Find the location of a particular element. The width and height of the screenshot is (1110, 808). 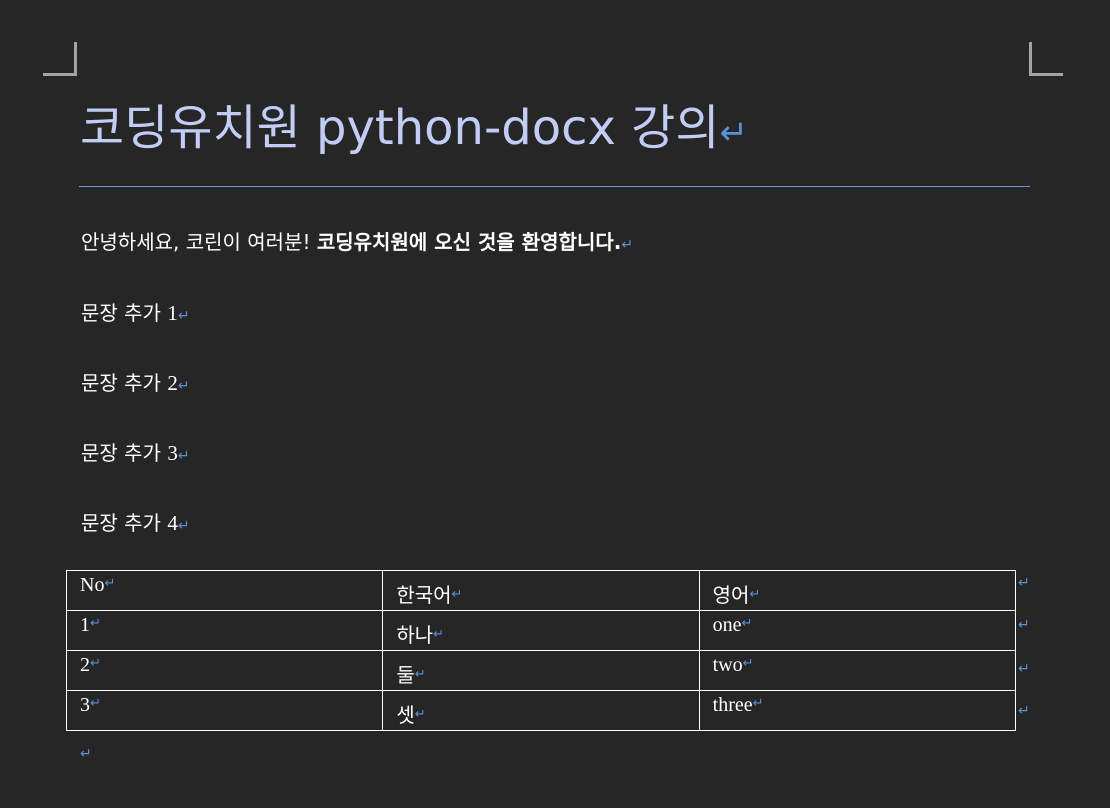

end-paragraph-mark-icon: ↵ is located at coordinates (86, 754).